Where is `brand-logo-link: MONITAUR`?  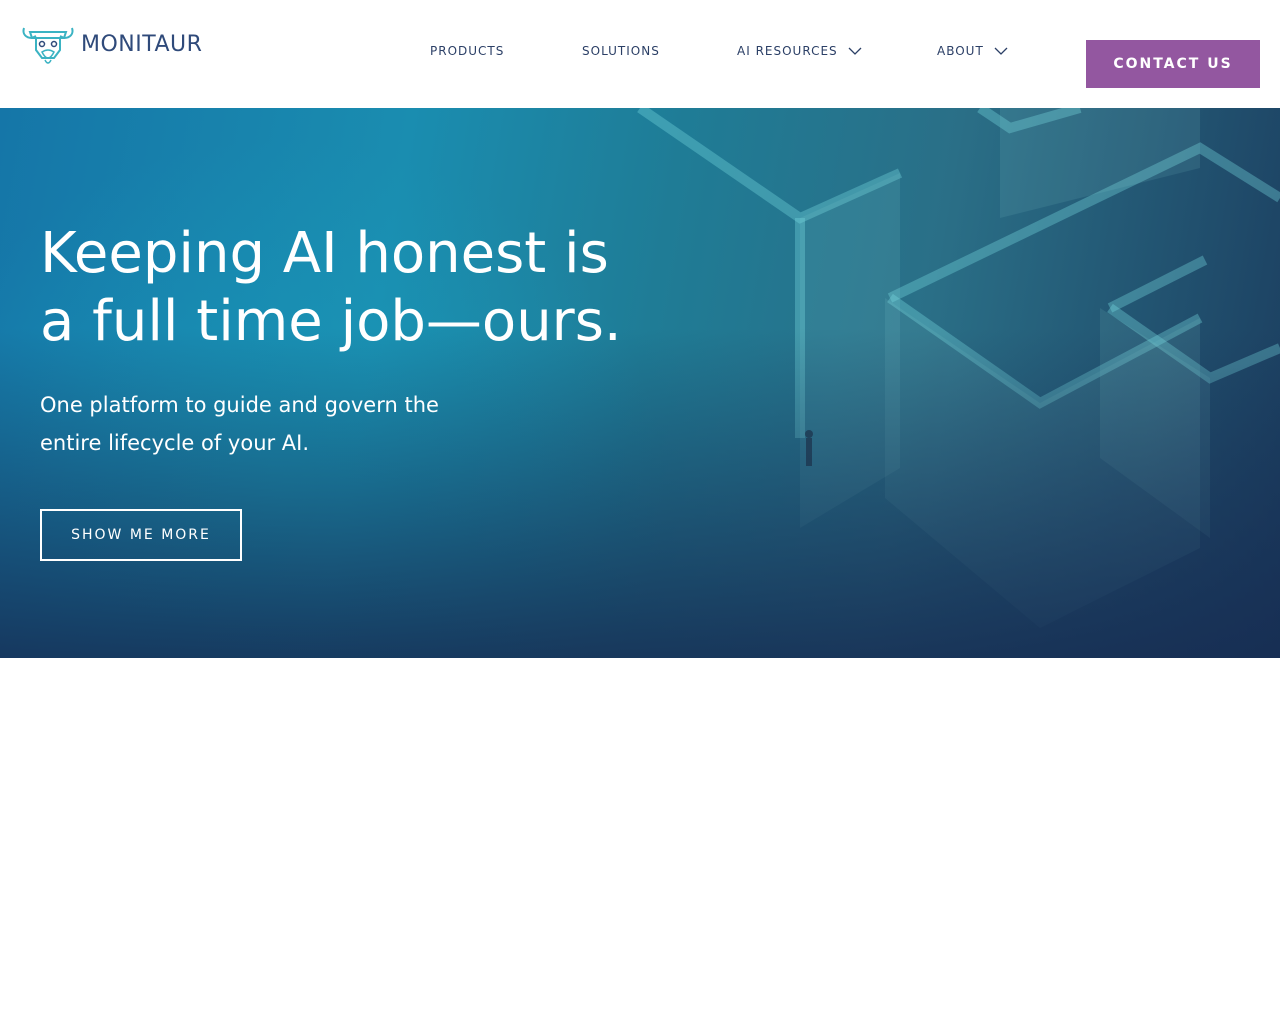 brand-logo-link: MONITAUR is located at coordinates (111, 44).